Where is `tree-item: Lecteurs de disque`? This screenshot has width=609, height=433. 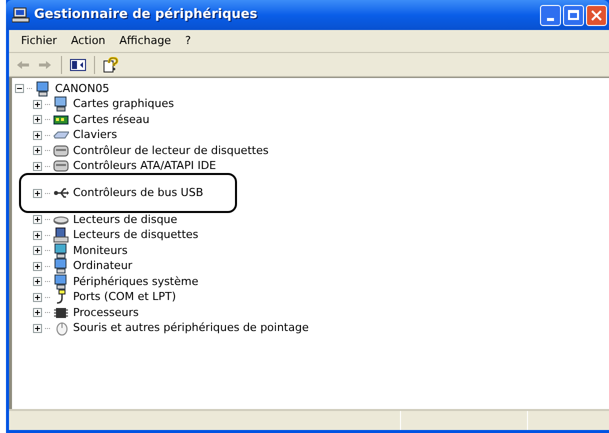
tree-item: Lecteurs de disque is located at coordinates (125, 220).